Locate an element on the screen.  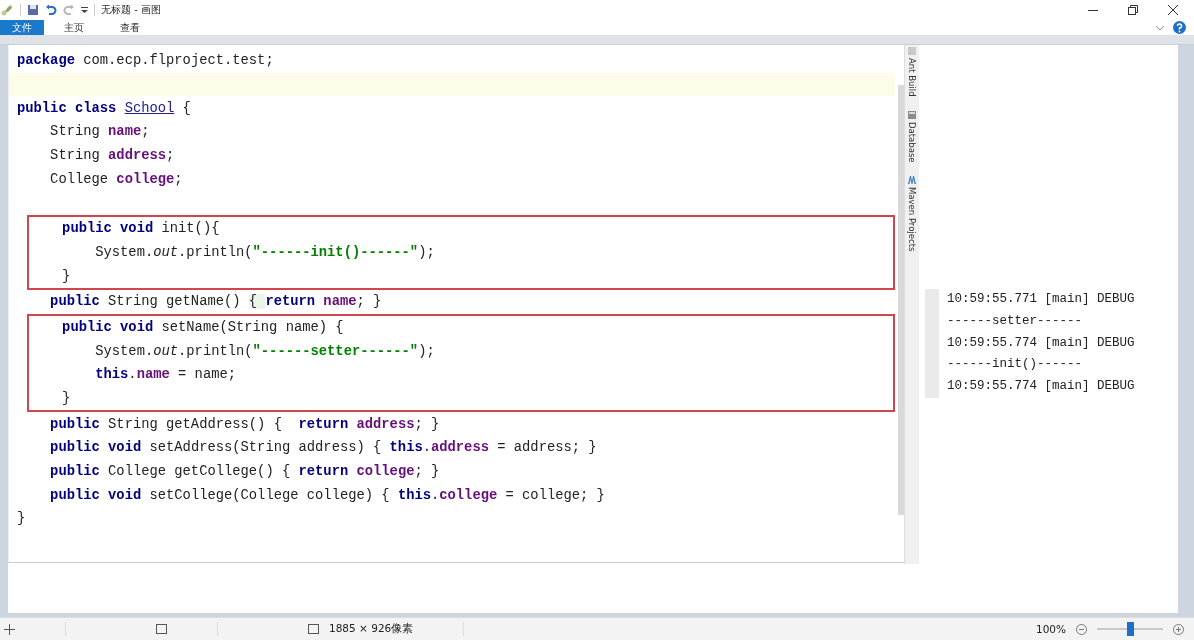
zoom-out-icon is located at coordinates (1081, 629).